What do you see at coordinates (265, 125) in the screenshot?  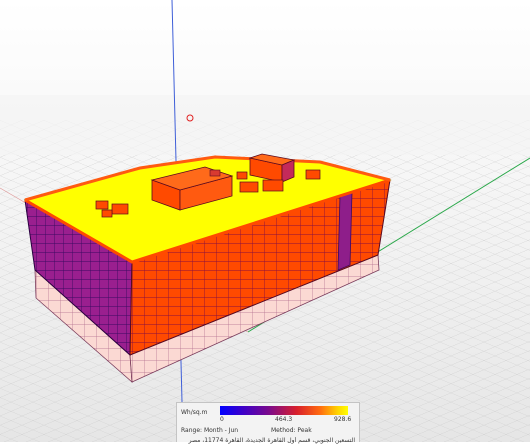 I see `horizon-fade` at bounding box center [265, 125].